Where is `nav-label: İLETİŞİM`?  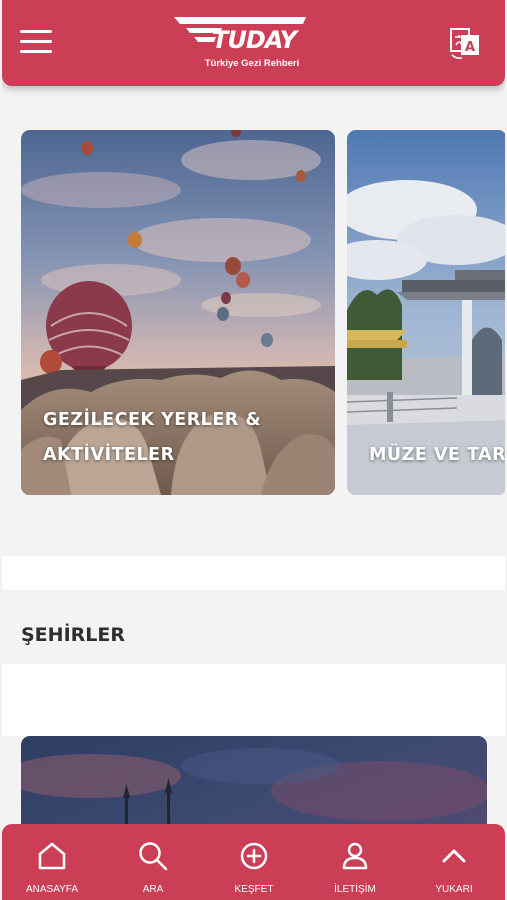
nav-label: İLETİŞİM is located at coordinates (355, 889).